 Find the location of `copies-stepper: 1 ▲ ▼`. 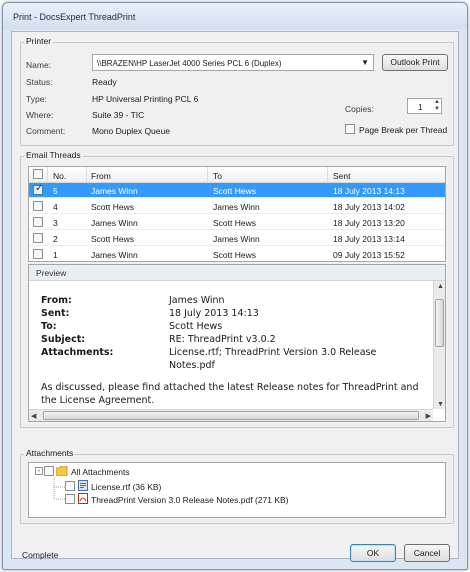

copies-stepper: 1 ▲ ▼ is located at coordinates (424, 106).